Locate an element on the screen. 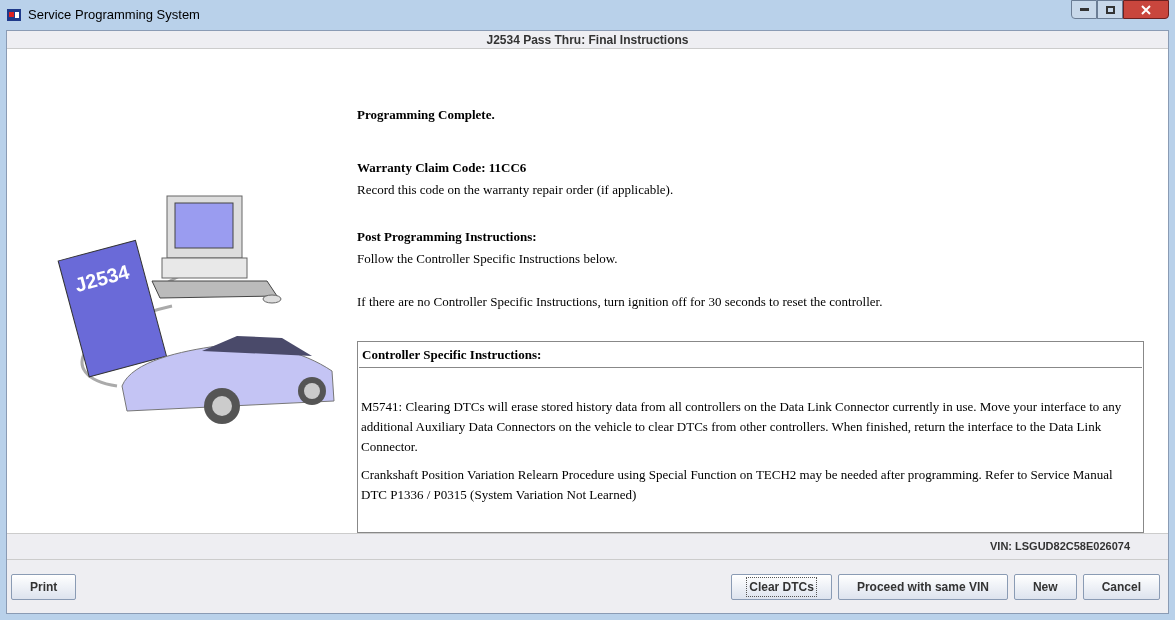 The height and width of the screenshot is (620, 1175). instruction-paragraph: M5741: Clearing DTCs will erase stored history data from all controllers on the Data Link Connector currently in use. Move your interface to any additional Auxiliary Data Connectors on the vehicle to clear DTCs from other controllers. When finished, return the interface to the Data Link Connector. is located at coordinates (742, 426).